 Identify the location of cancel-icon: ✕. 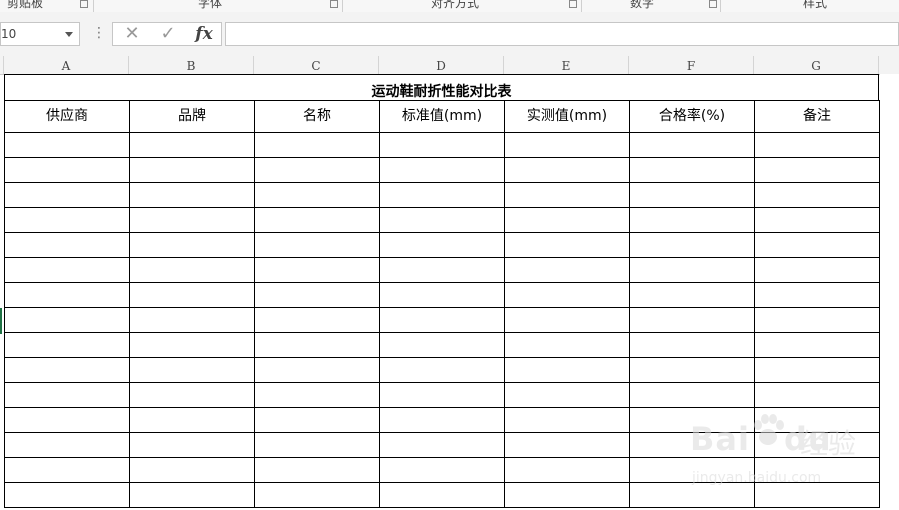
(132, 34).